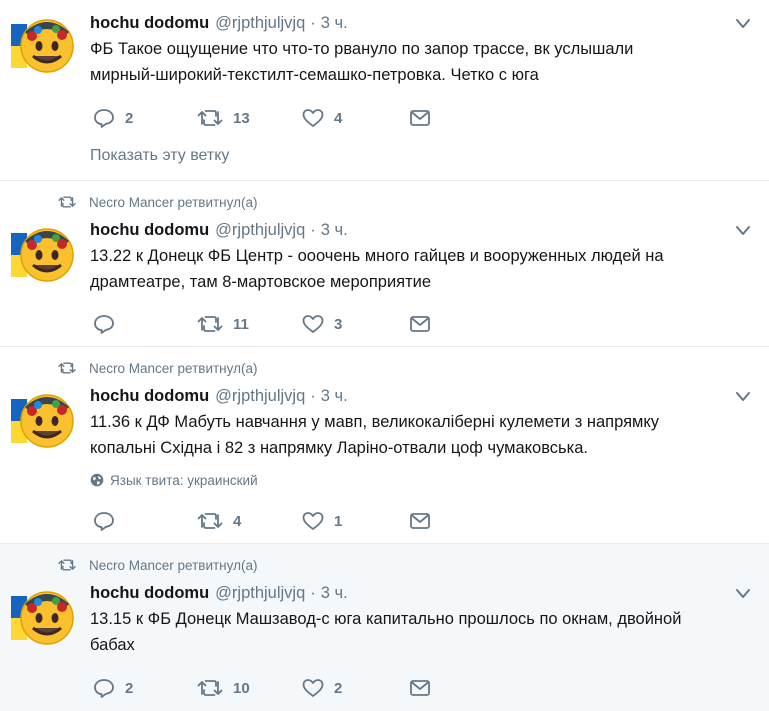  What do you see at coordinates (223, 688) in the screenshot?
I see `retweet-button: 10` at bounding box center [223, 688].